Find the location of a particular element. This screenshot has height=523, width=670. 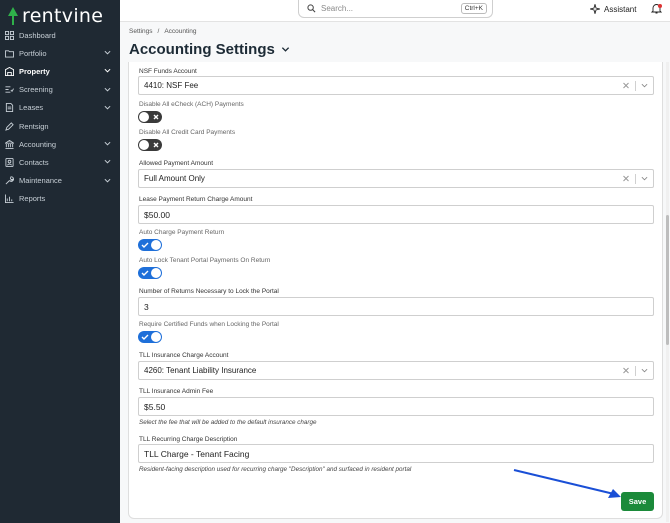

allowed-payment-select: Full Amount Only is located at coordinates (396, 178).